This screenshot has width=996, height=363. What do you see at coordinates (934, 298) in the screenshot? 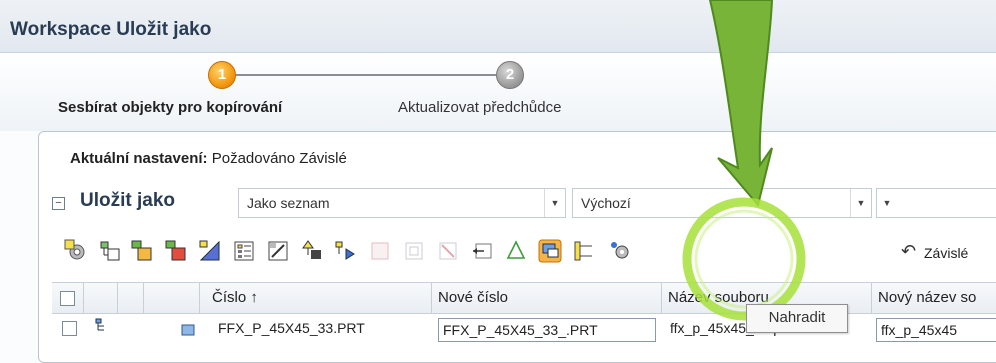
I see `column-header-new-filename: Nový název so` at bounding box center [934, 298].